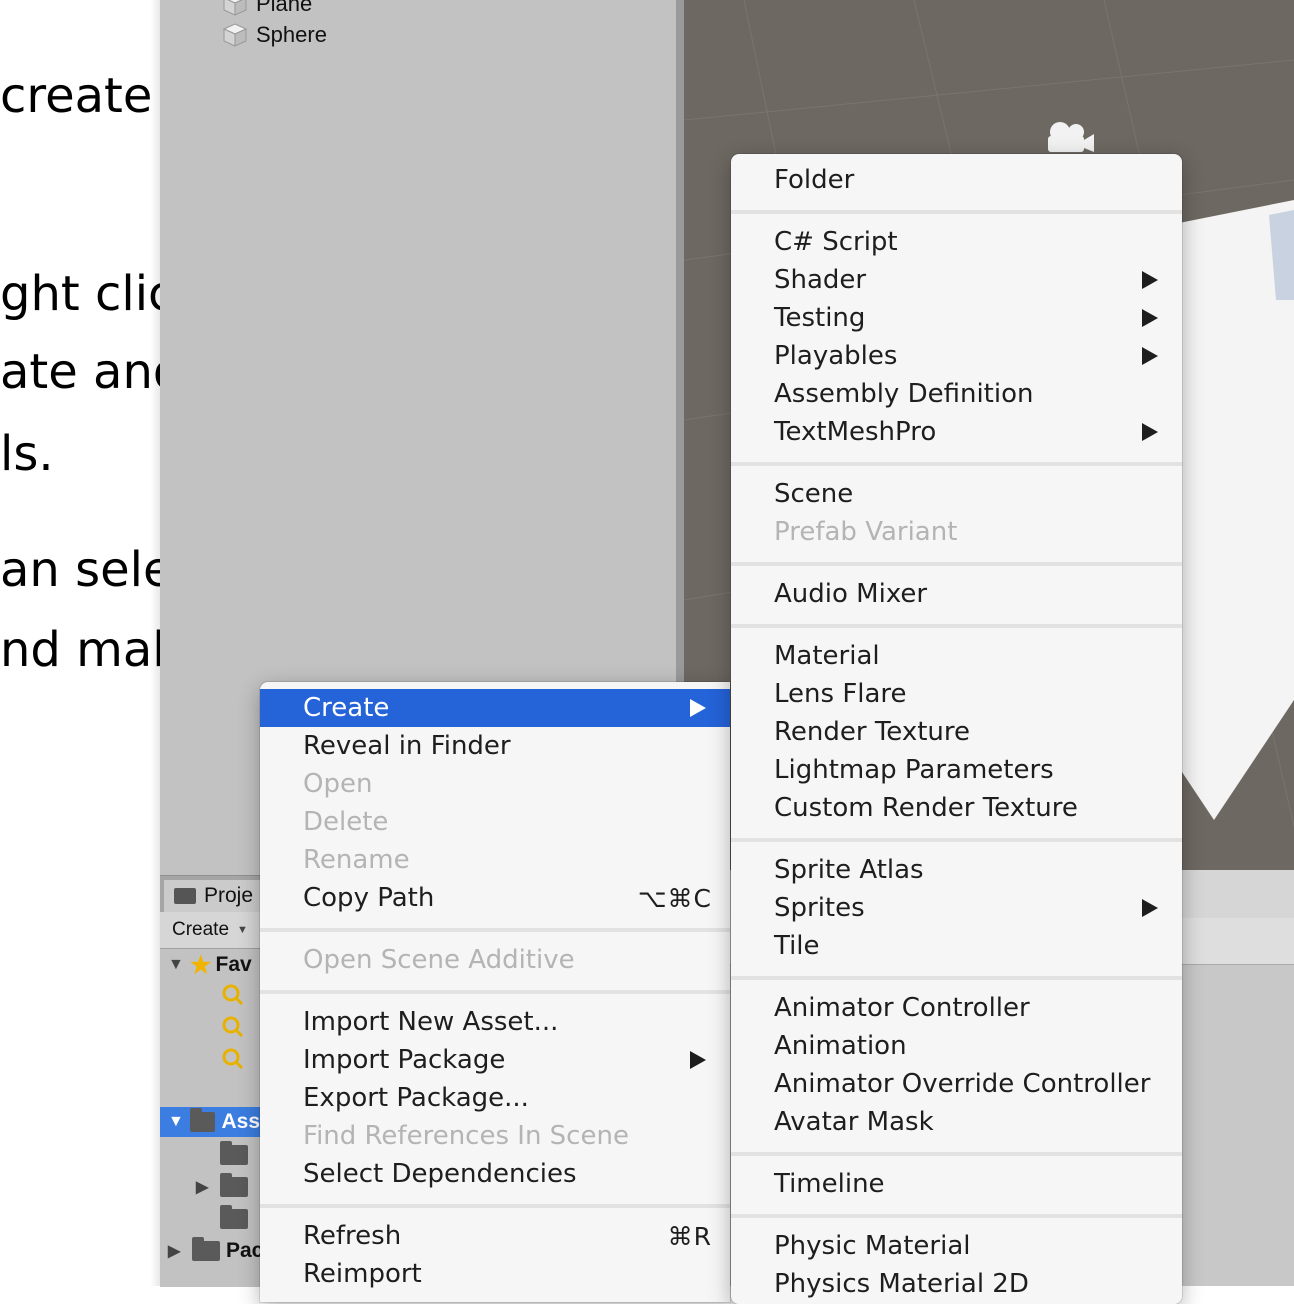  What do you see at coordinates (495, 784) in the screenshot?
I see `menu-item-open: Open` at bounding box center [495, 784].